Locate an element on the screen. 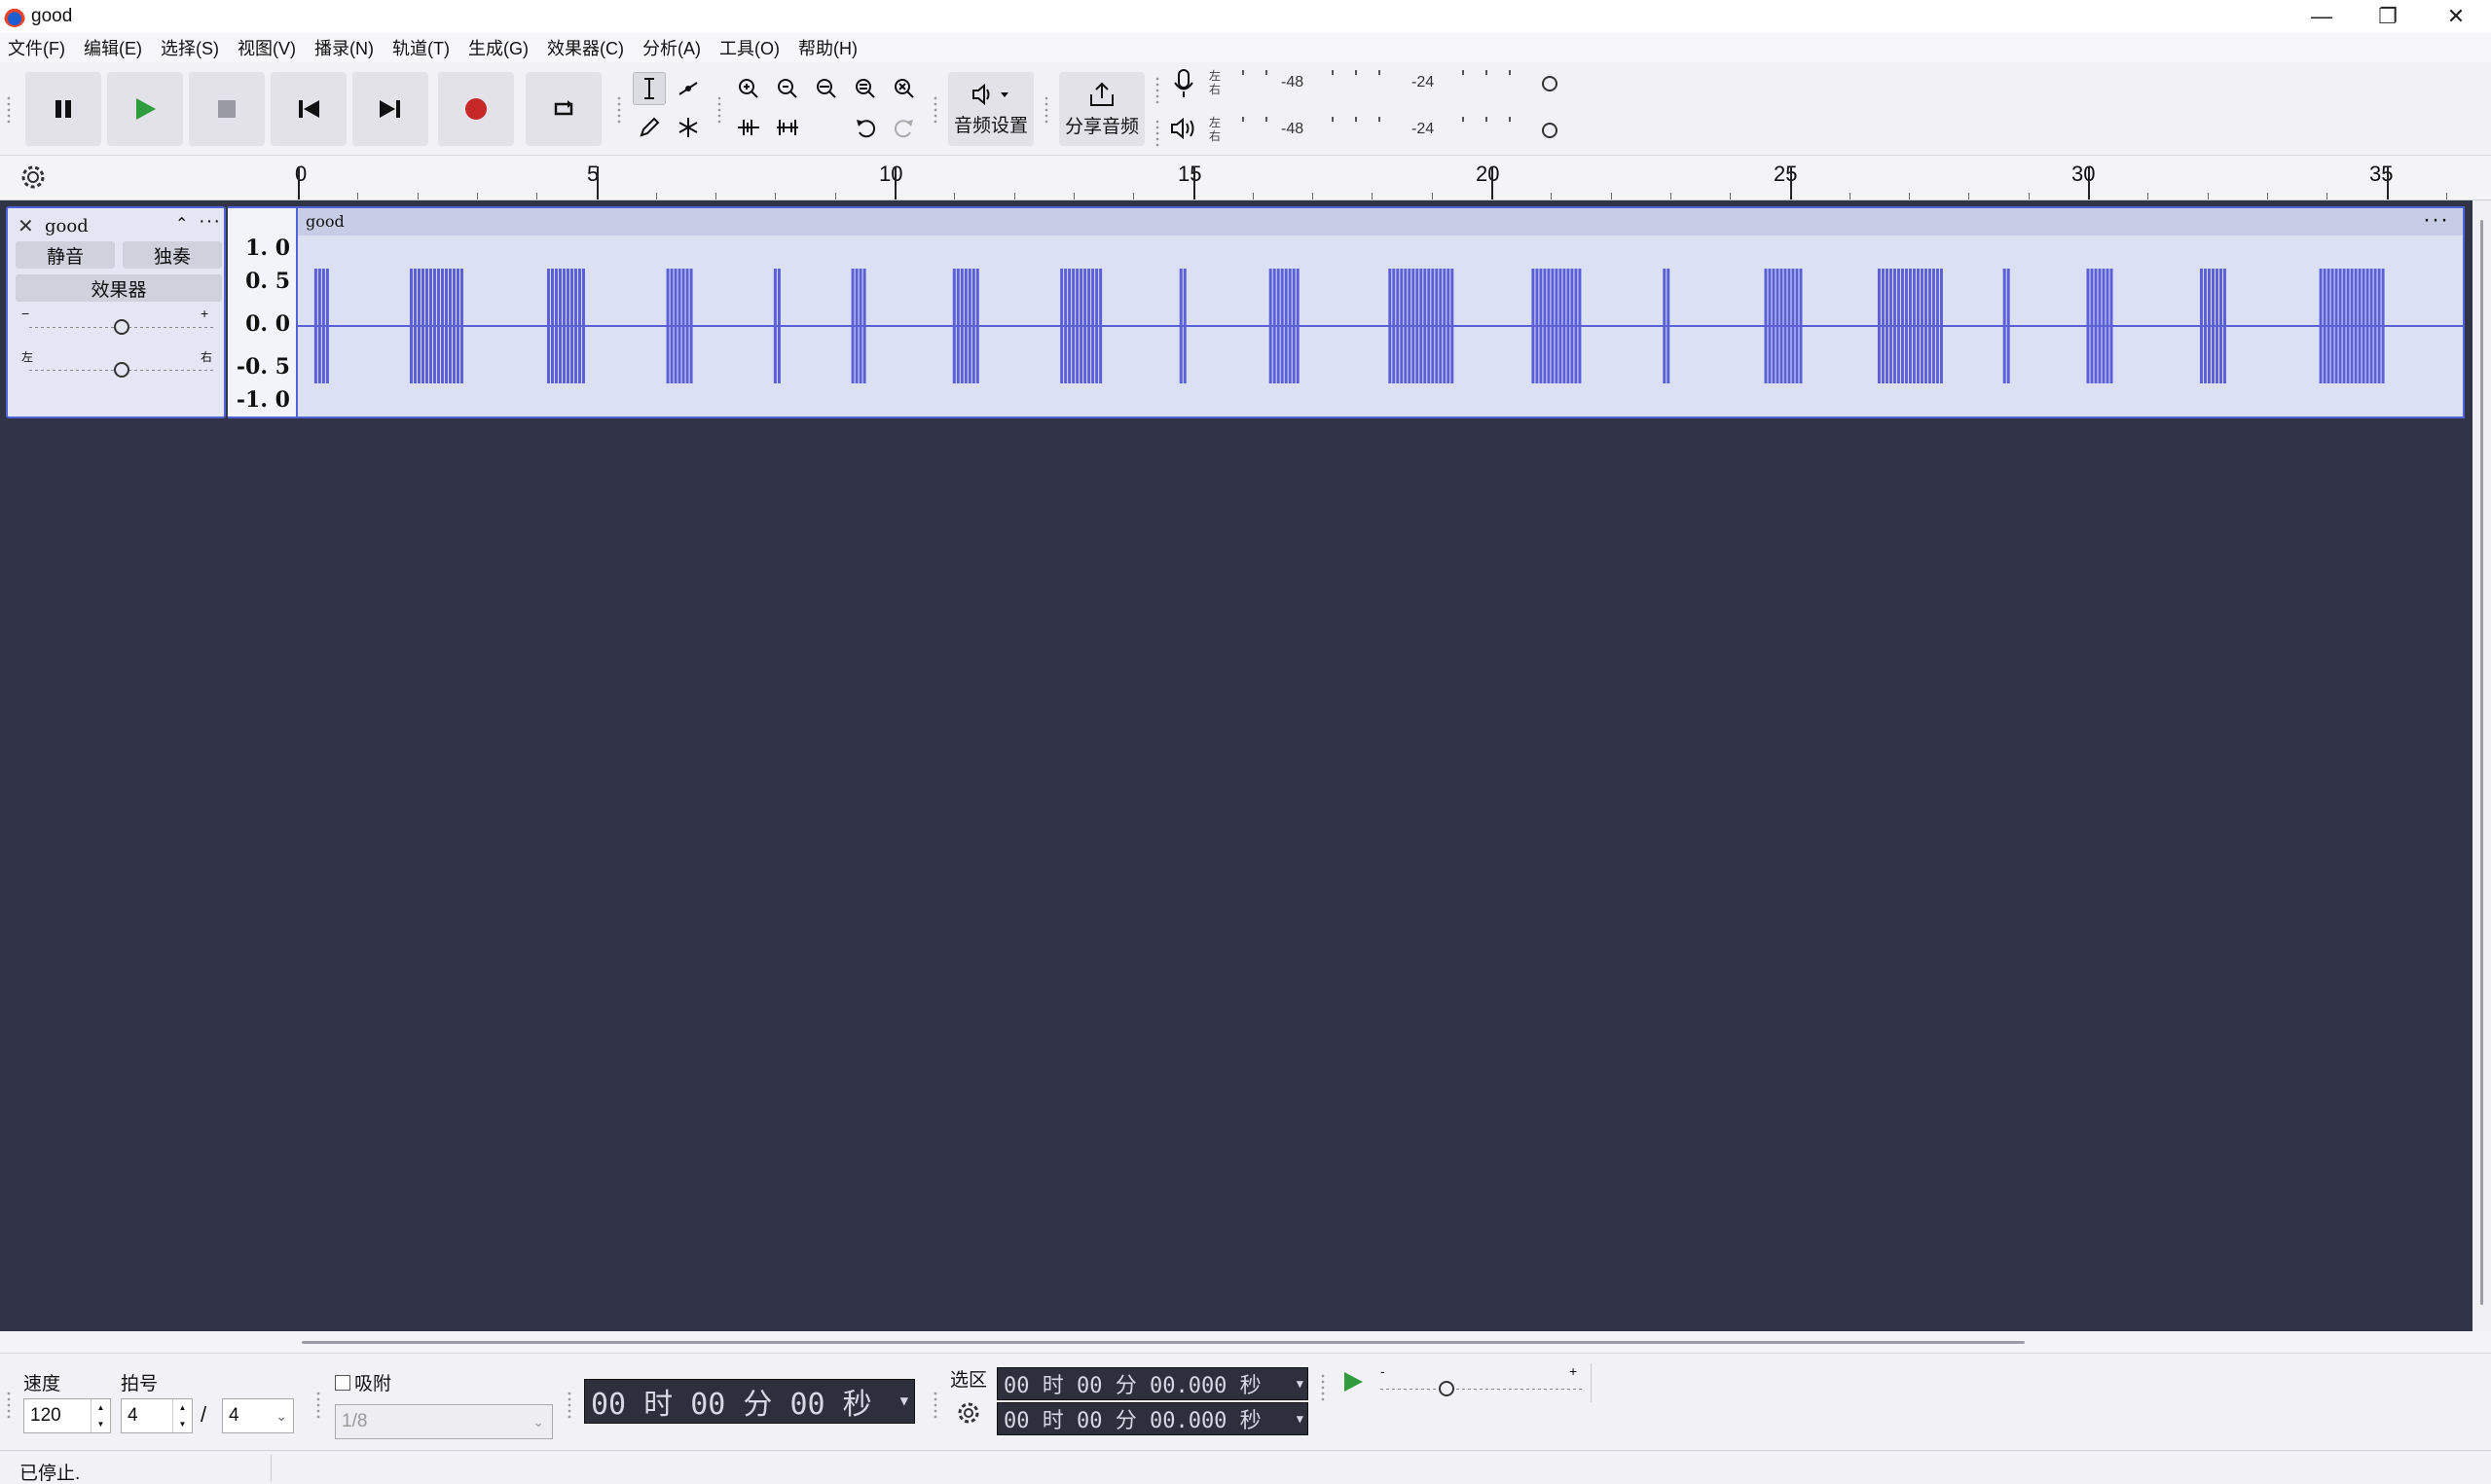 Image resolution: width=2491 pixels, height=1484 pixels. undo-button is located at coordinates (865, 127).